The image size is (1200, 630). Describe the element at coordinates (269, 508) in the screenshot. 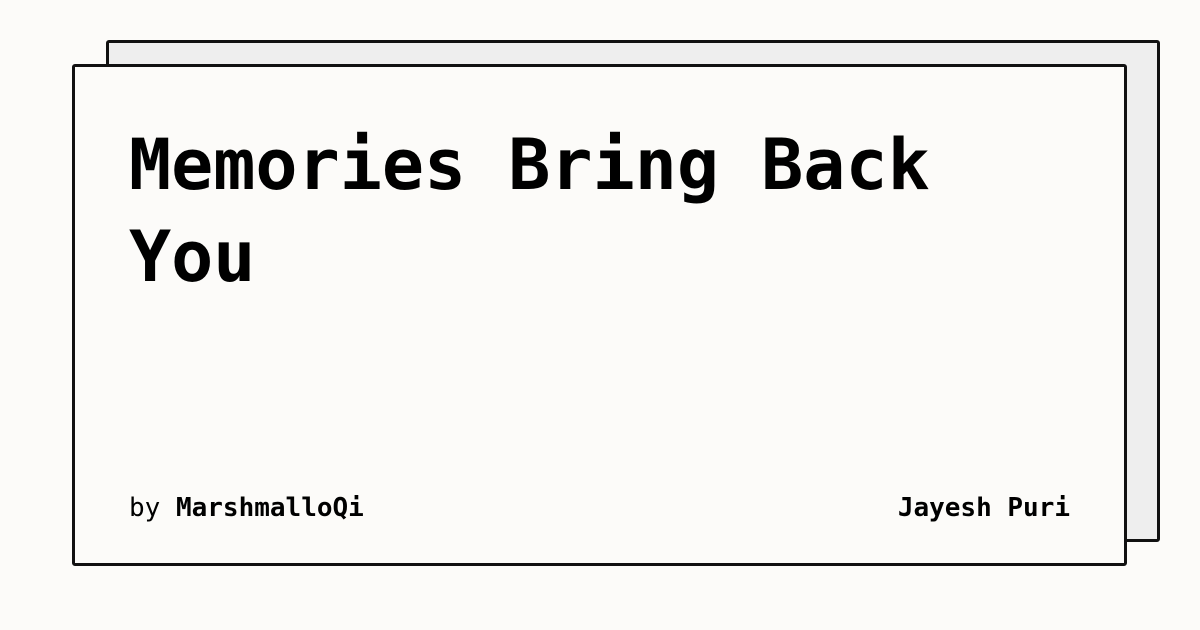

I see `author-name: MarshmalloQi` at that location.